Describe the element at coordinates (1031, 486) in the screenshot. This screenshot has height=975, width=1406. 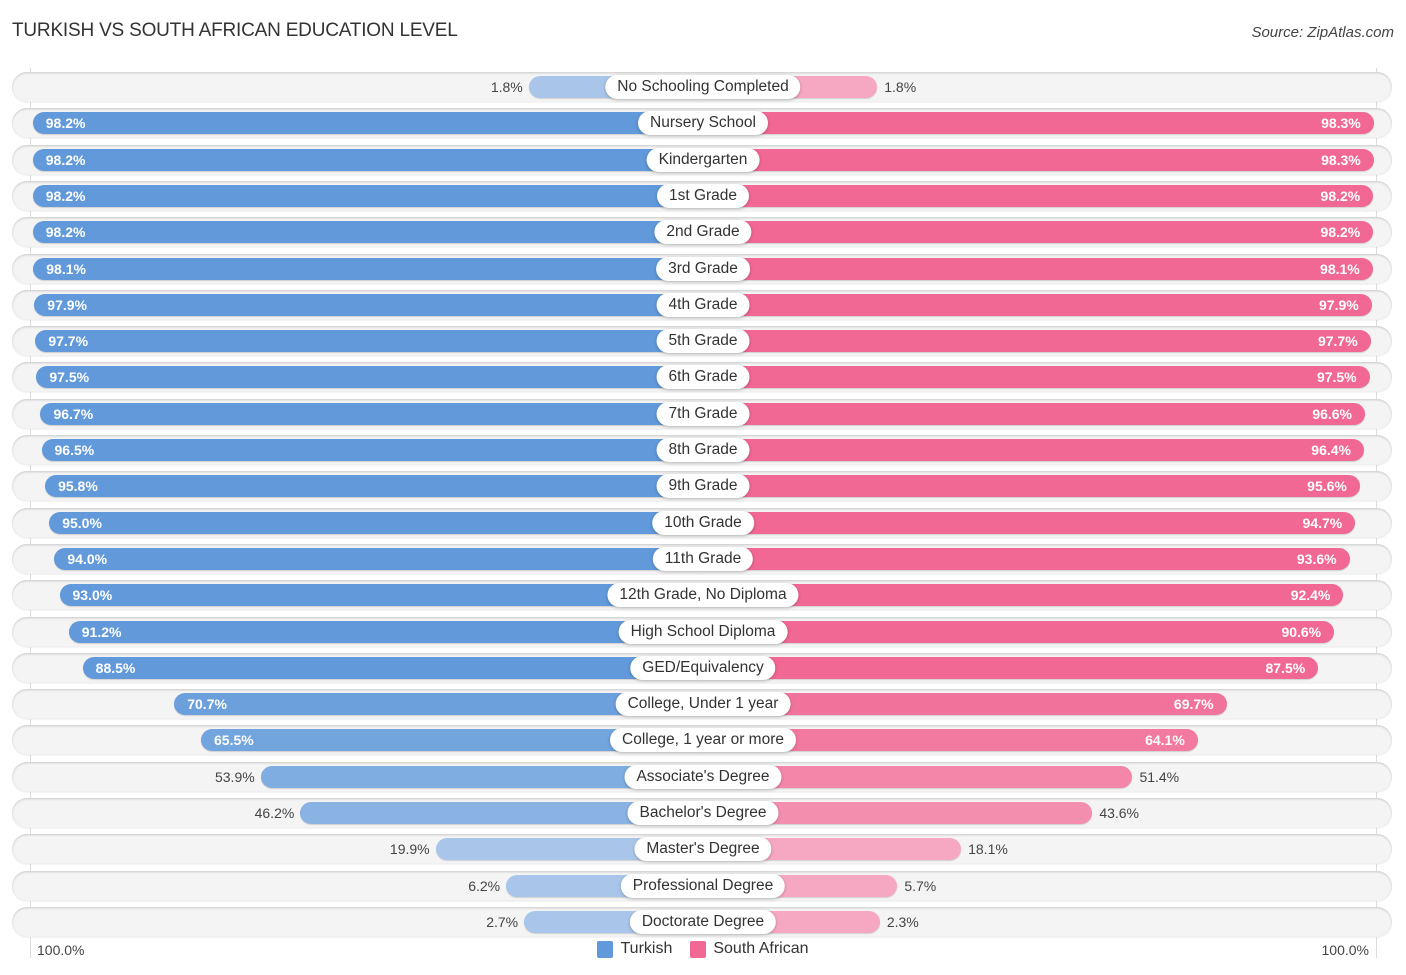
I see `south-african-bar-9th-grade` at that location.